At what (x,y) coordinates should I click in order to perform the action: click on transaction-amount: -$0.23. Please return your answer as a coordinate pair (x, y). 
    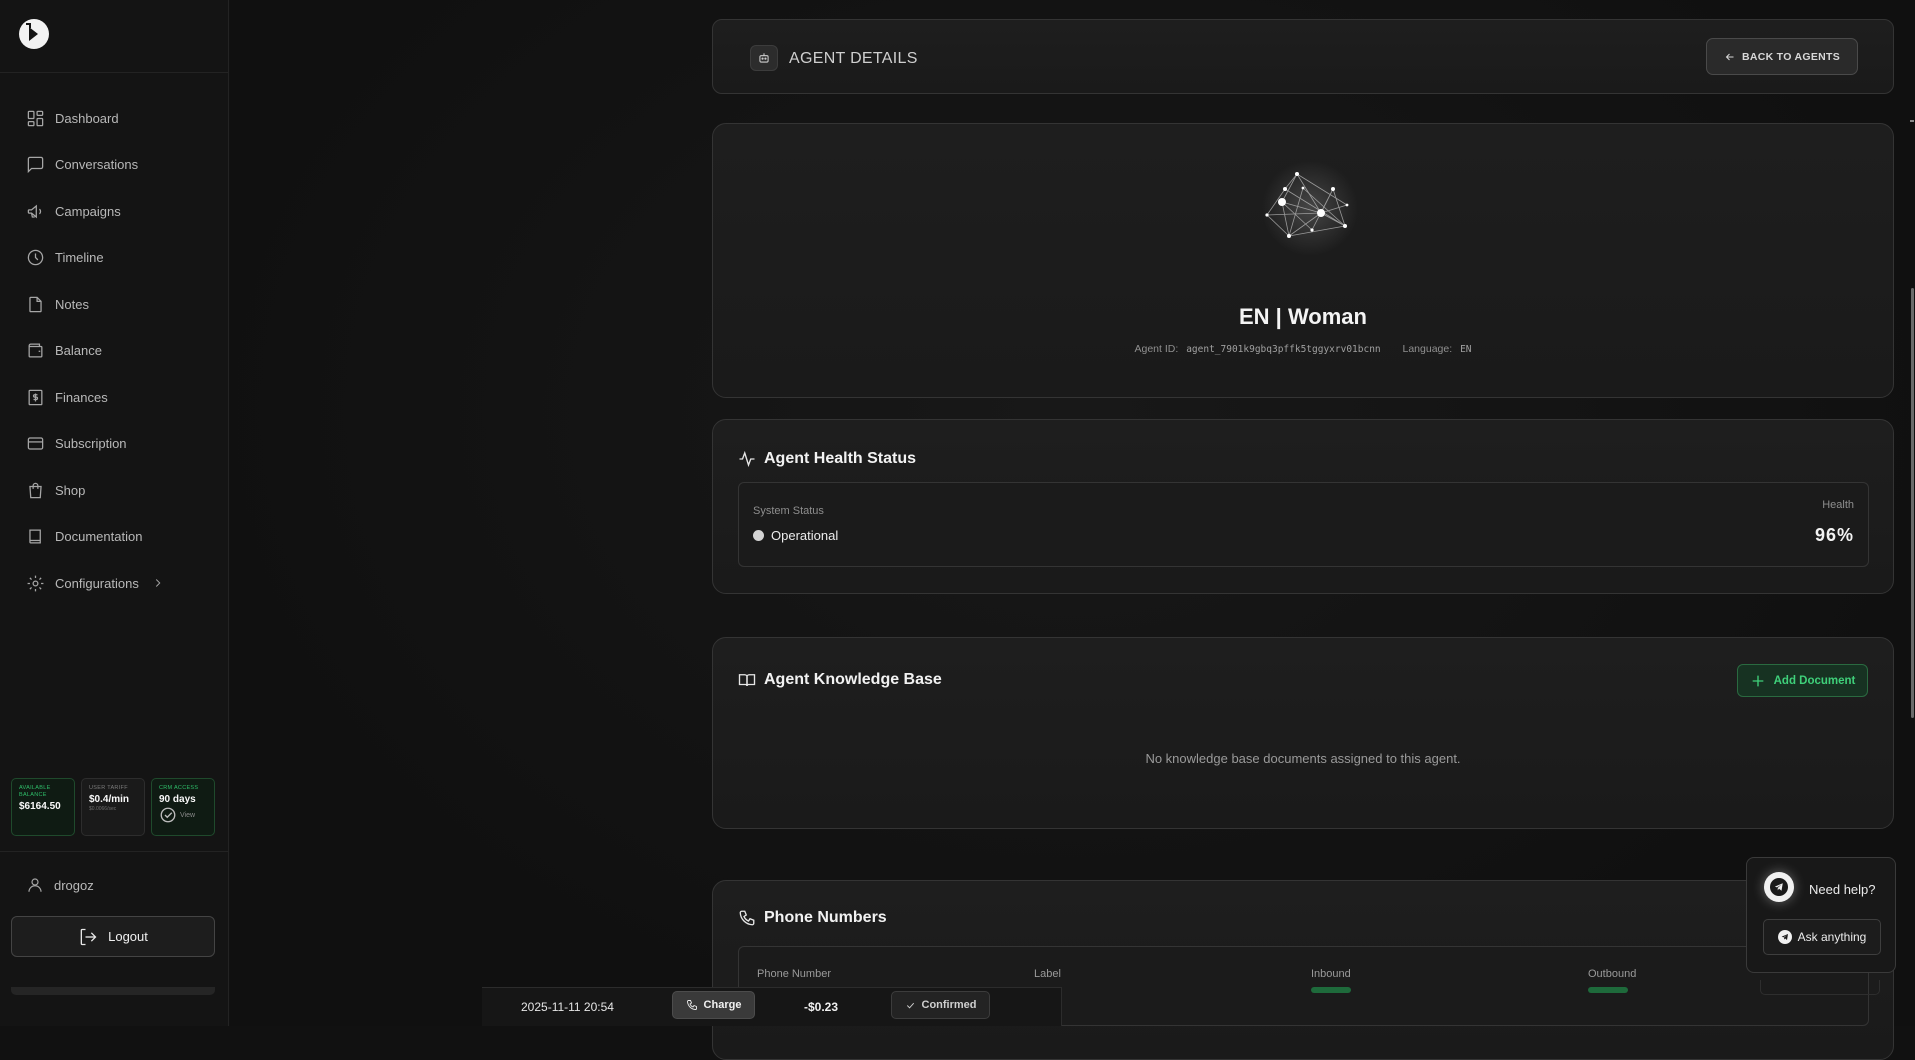
    Looking at the image, I should click on (821, 1007).